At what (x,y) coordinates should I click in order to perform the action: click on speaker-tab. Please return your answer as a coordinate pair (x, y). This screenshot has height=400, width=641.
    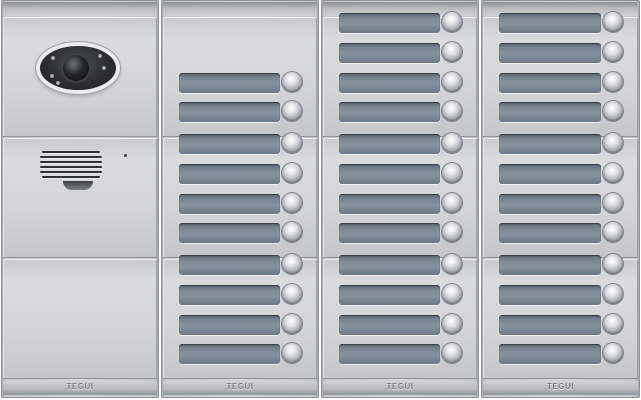
    Looking at the image, I should click on (78, 185).